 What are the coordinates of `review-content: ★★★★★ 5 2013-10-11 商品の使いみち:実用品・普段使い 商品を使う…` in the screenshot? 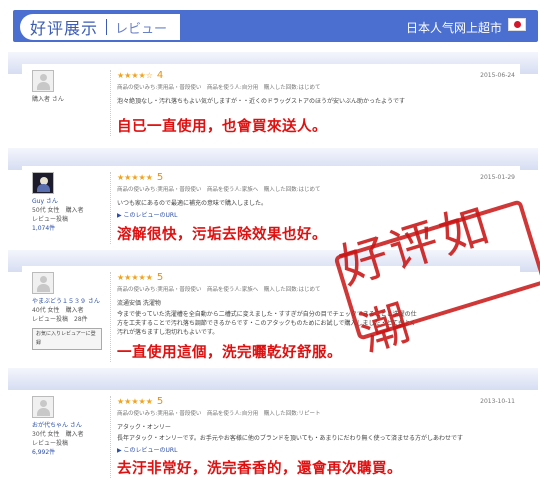 It's located at (312, 437).